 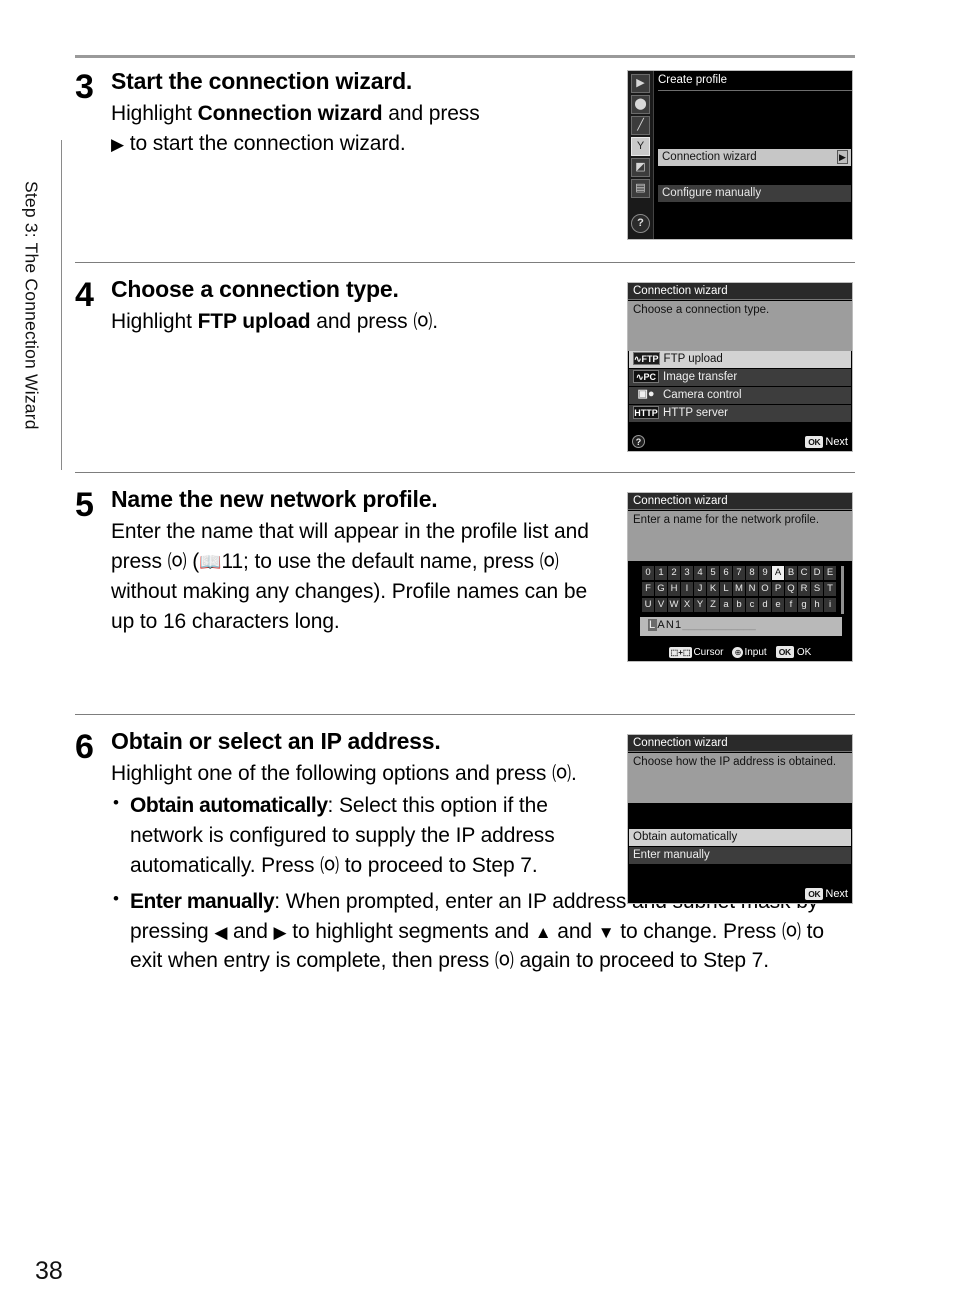 I want to click on keyboard-key-X: X, so click(x=687, y=605).